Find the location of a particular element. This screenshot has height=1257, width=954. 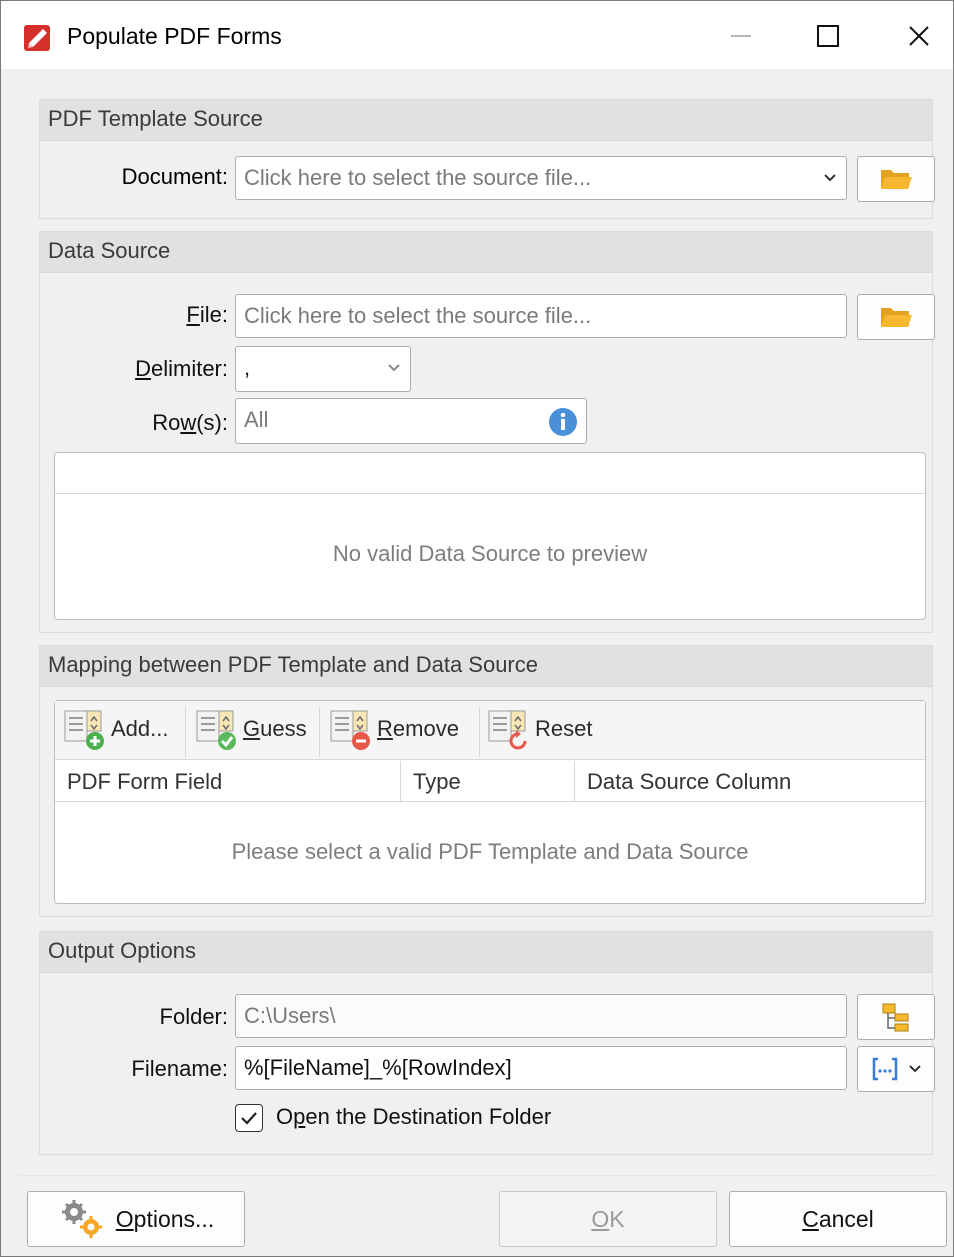

remove-field-icon is located at coordinates (350, 730).